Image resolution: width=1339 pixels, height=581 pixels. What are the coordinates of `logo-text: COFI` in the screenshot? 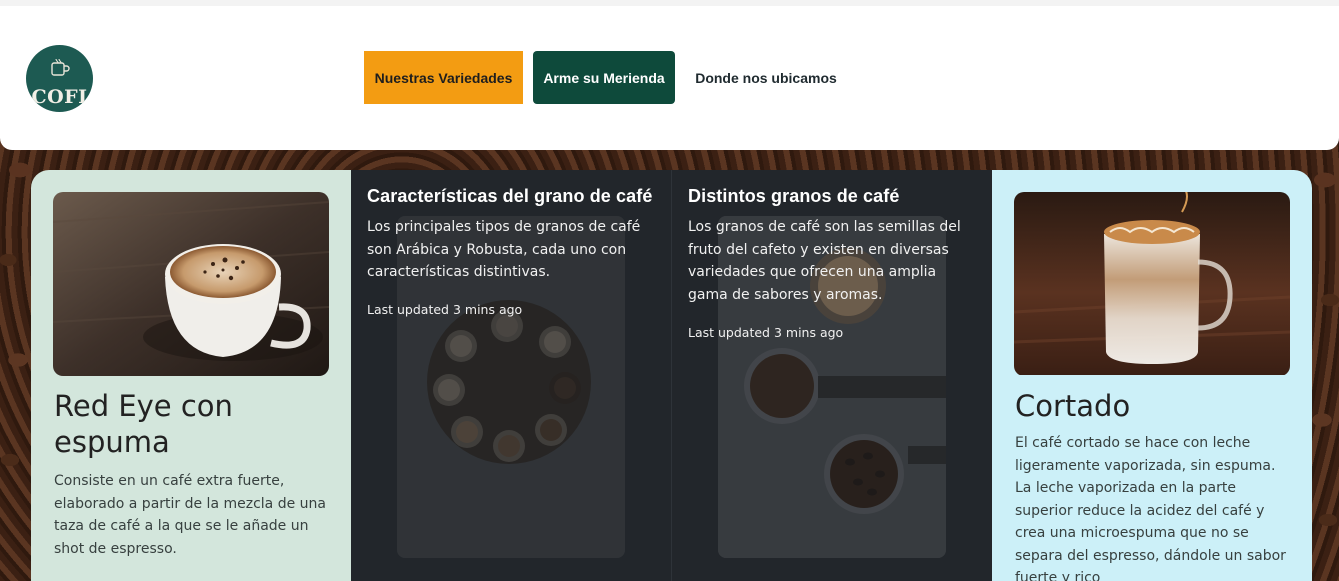 It's located at (59, 97).